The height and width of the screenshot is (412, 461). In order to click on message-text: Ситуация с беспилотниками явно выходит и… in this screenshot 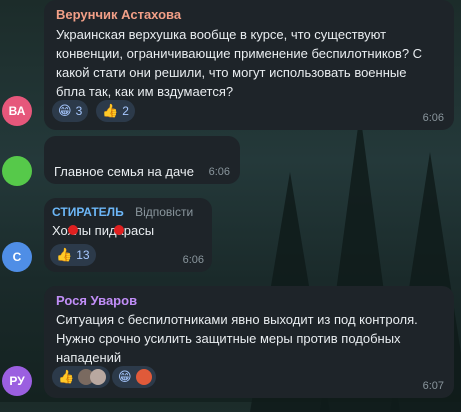, I will do `click(237, 338)`.